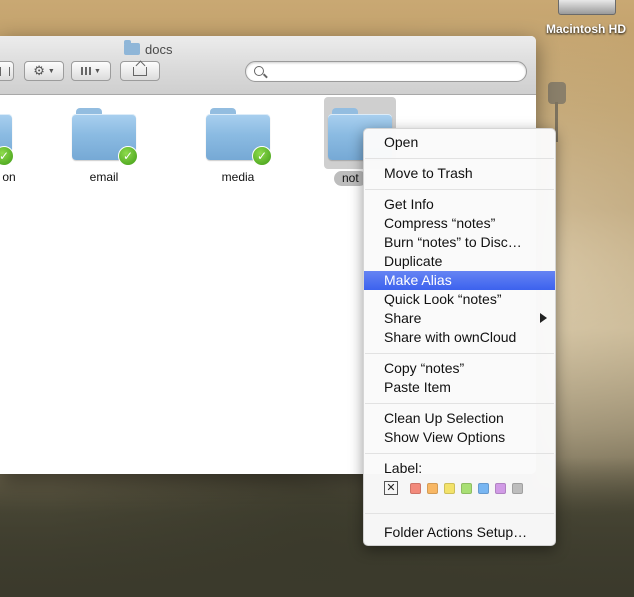 The image size is (634, 597). Describe the element at coordinates (104, 177) in the screenshot. I see `folder-label: email` at that location.